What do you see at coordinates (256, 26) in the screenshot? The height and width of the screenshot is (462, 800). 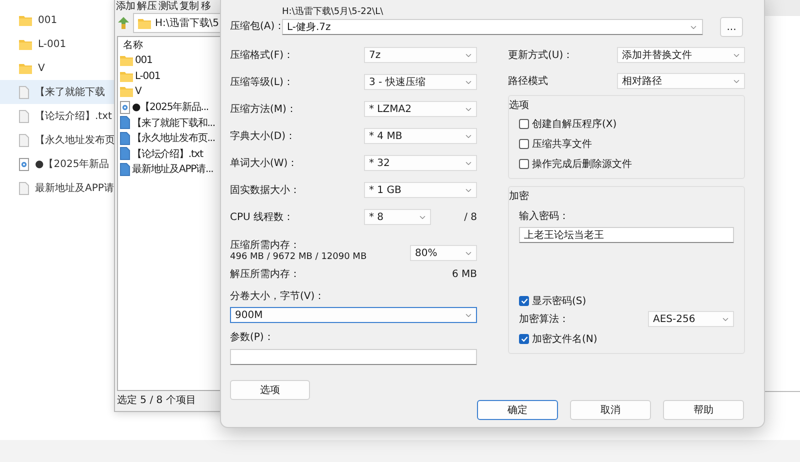 I see `archive-label: 压缩包(A)：` at bounding box center [256, 26].